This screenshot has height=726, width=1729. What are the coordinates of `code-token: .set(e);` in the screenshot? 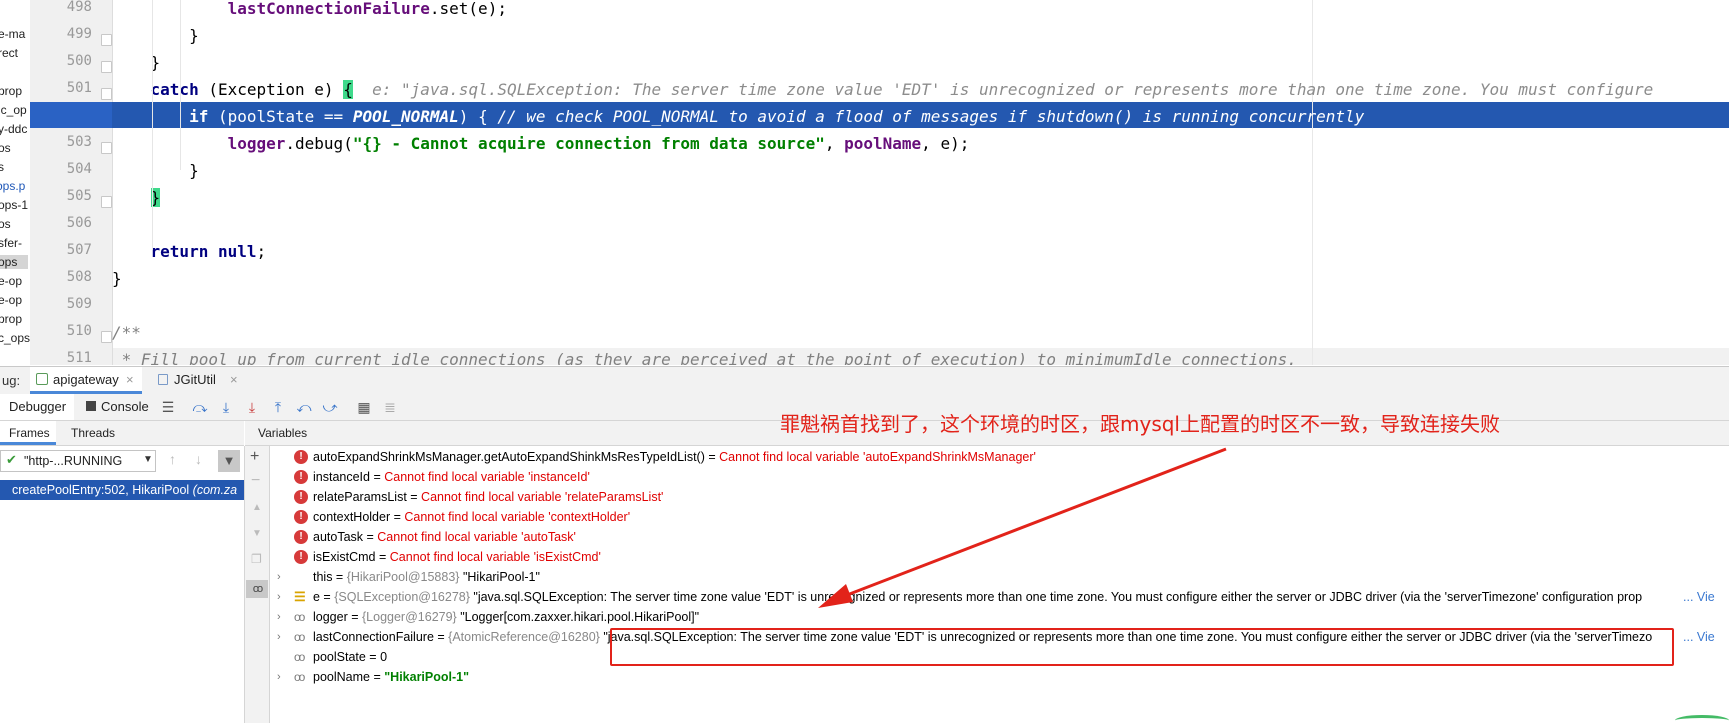 It's located at (468, 9).